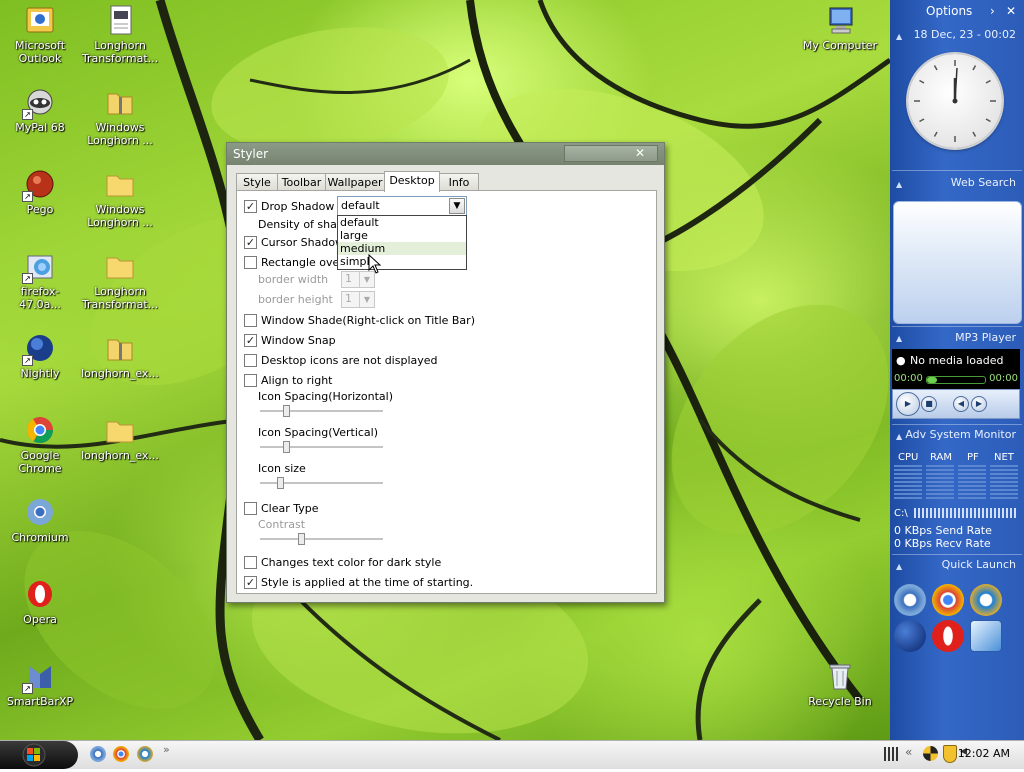 The height and width of the screenshot is (772, 1024). I want to click on clear-type-checkbox, so click(250, 508).